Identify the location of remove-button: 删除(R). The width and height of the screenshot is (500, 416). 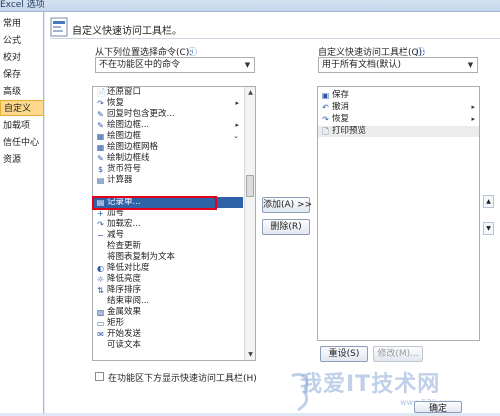
(286, 227).